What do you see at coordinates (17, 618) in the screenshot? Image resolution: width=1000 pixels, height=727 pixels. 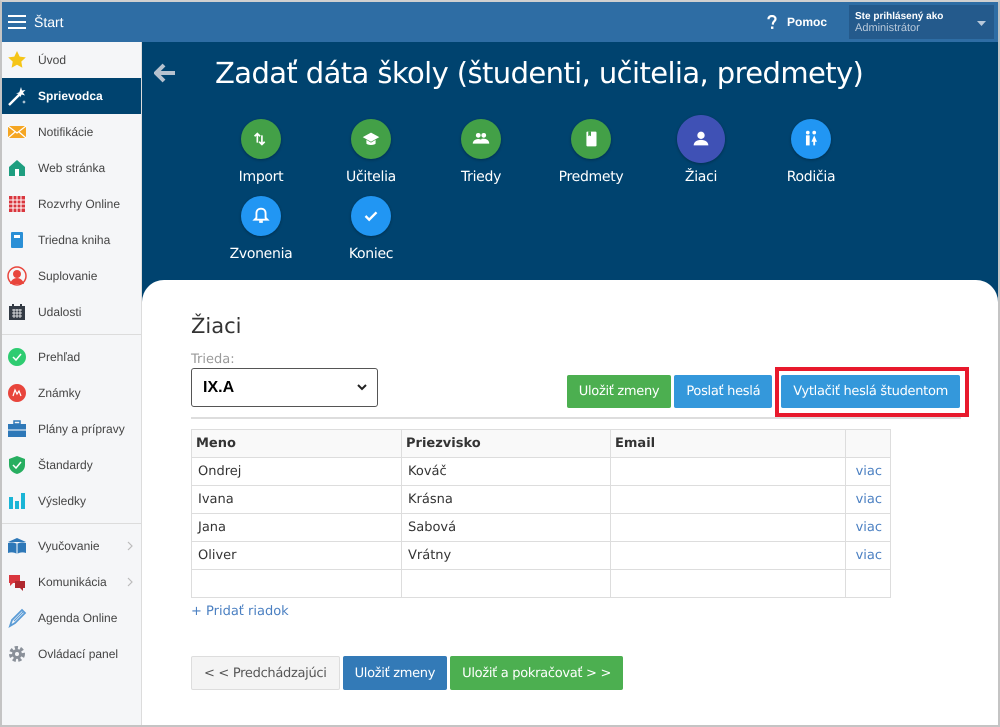 I see `pen-icon` at bounding box center [17, 618].